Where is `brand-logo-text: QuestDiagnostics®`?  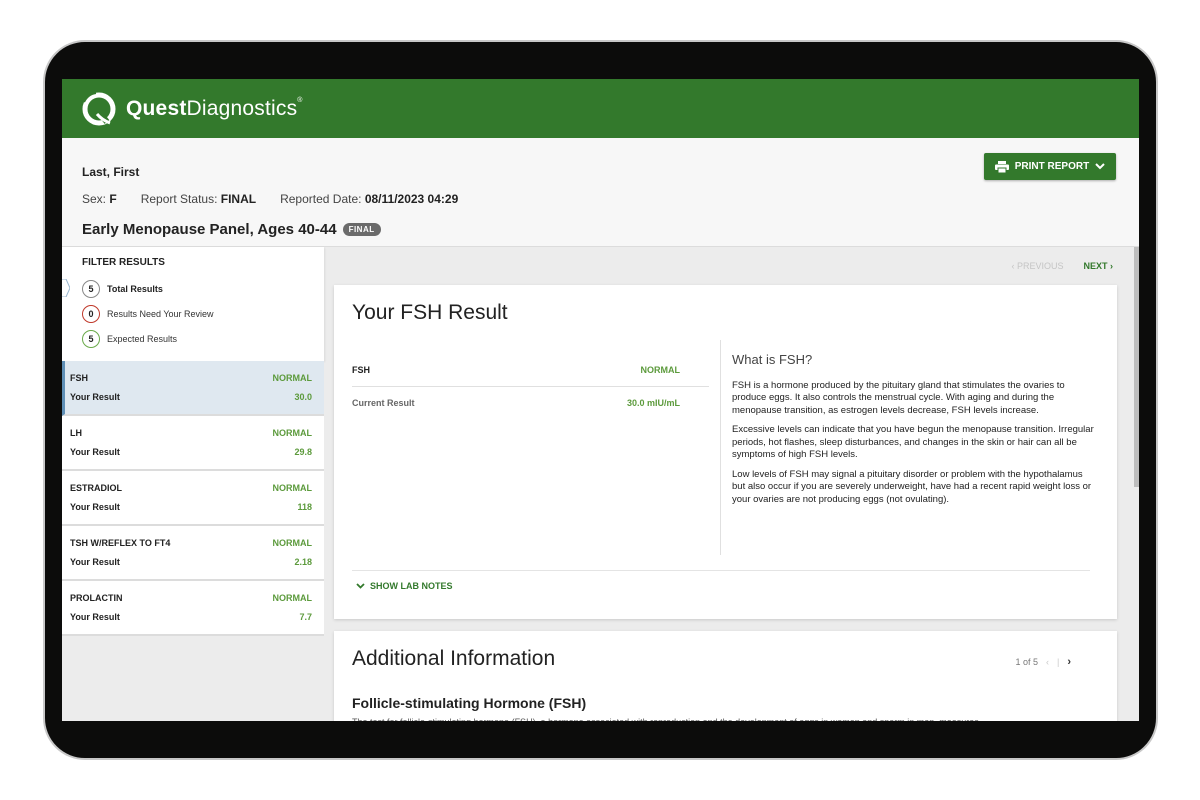
brand-logo-text: QuestDiagnostics® is located at coordinates (214, 109).